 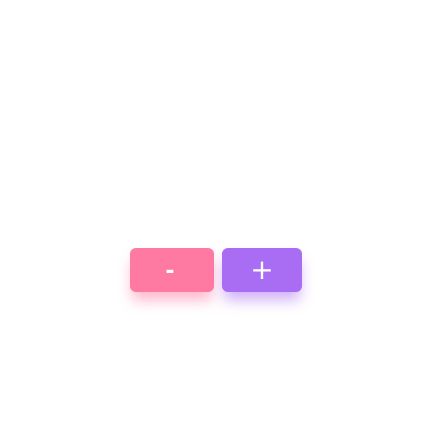 What do you see at coordinates (216, 270) in the screenshot?
I see `quantity-stepper: - +` at bounding box center [216, 270].